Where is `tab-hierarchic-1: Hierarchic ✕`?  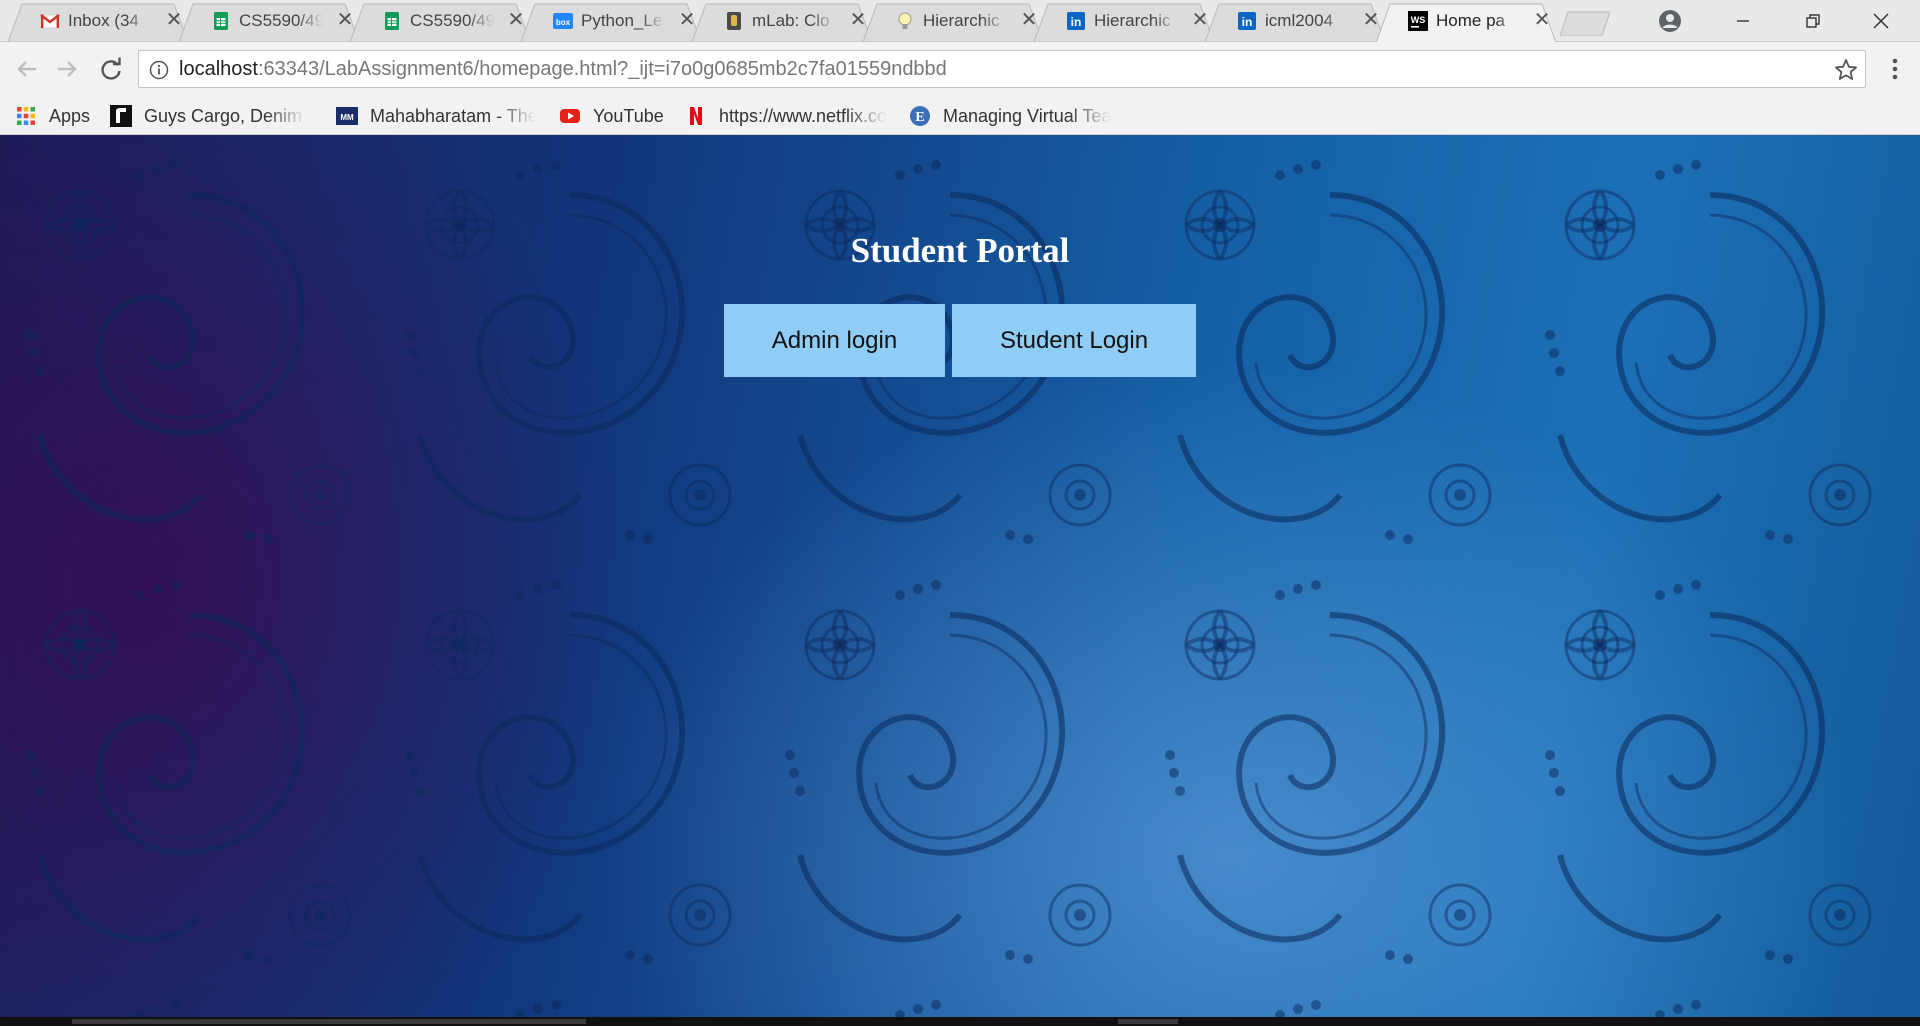
tab-hierarchic-1: Hierarchic ✕ is located at coordinates (953, 21).